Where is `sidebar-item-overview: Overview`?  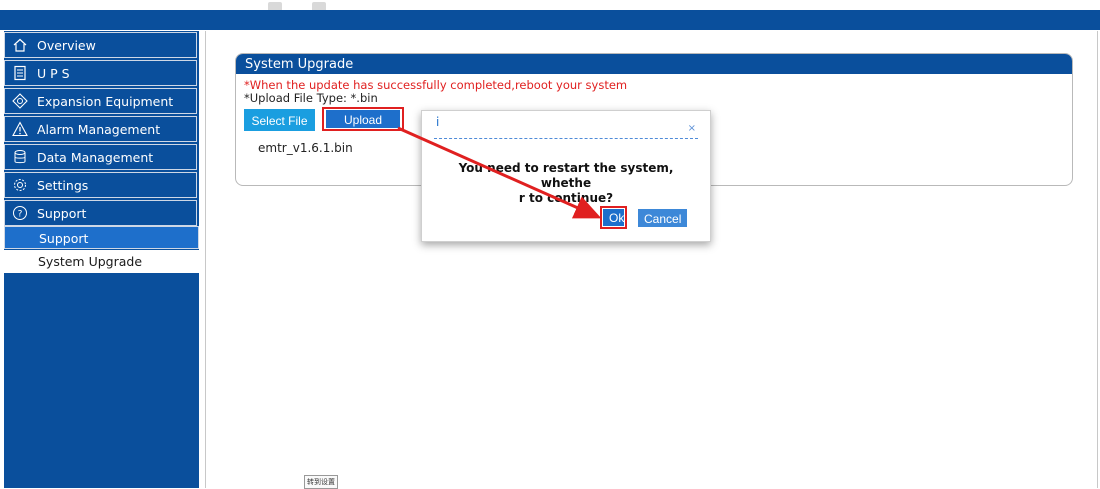 sidebar-item-overview: Overview is located at coordinates (100, 45).